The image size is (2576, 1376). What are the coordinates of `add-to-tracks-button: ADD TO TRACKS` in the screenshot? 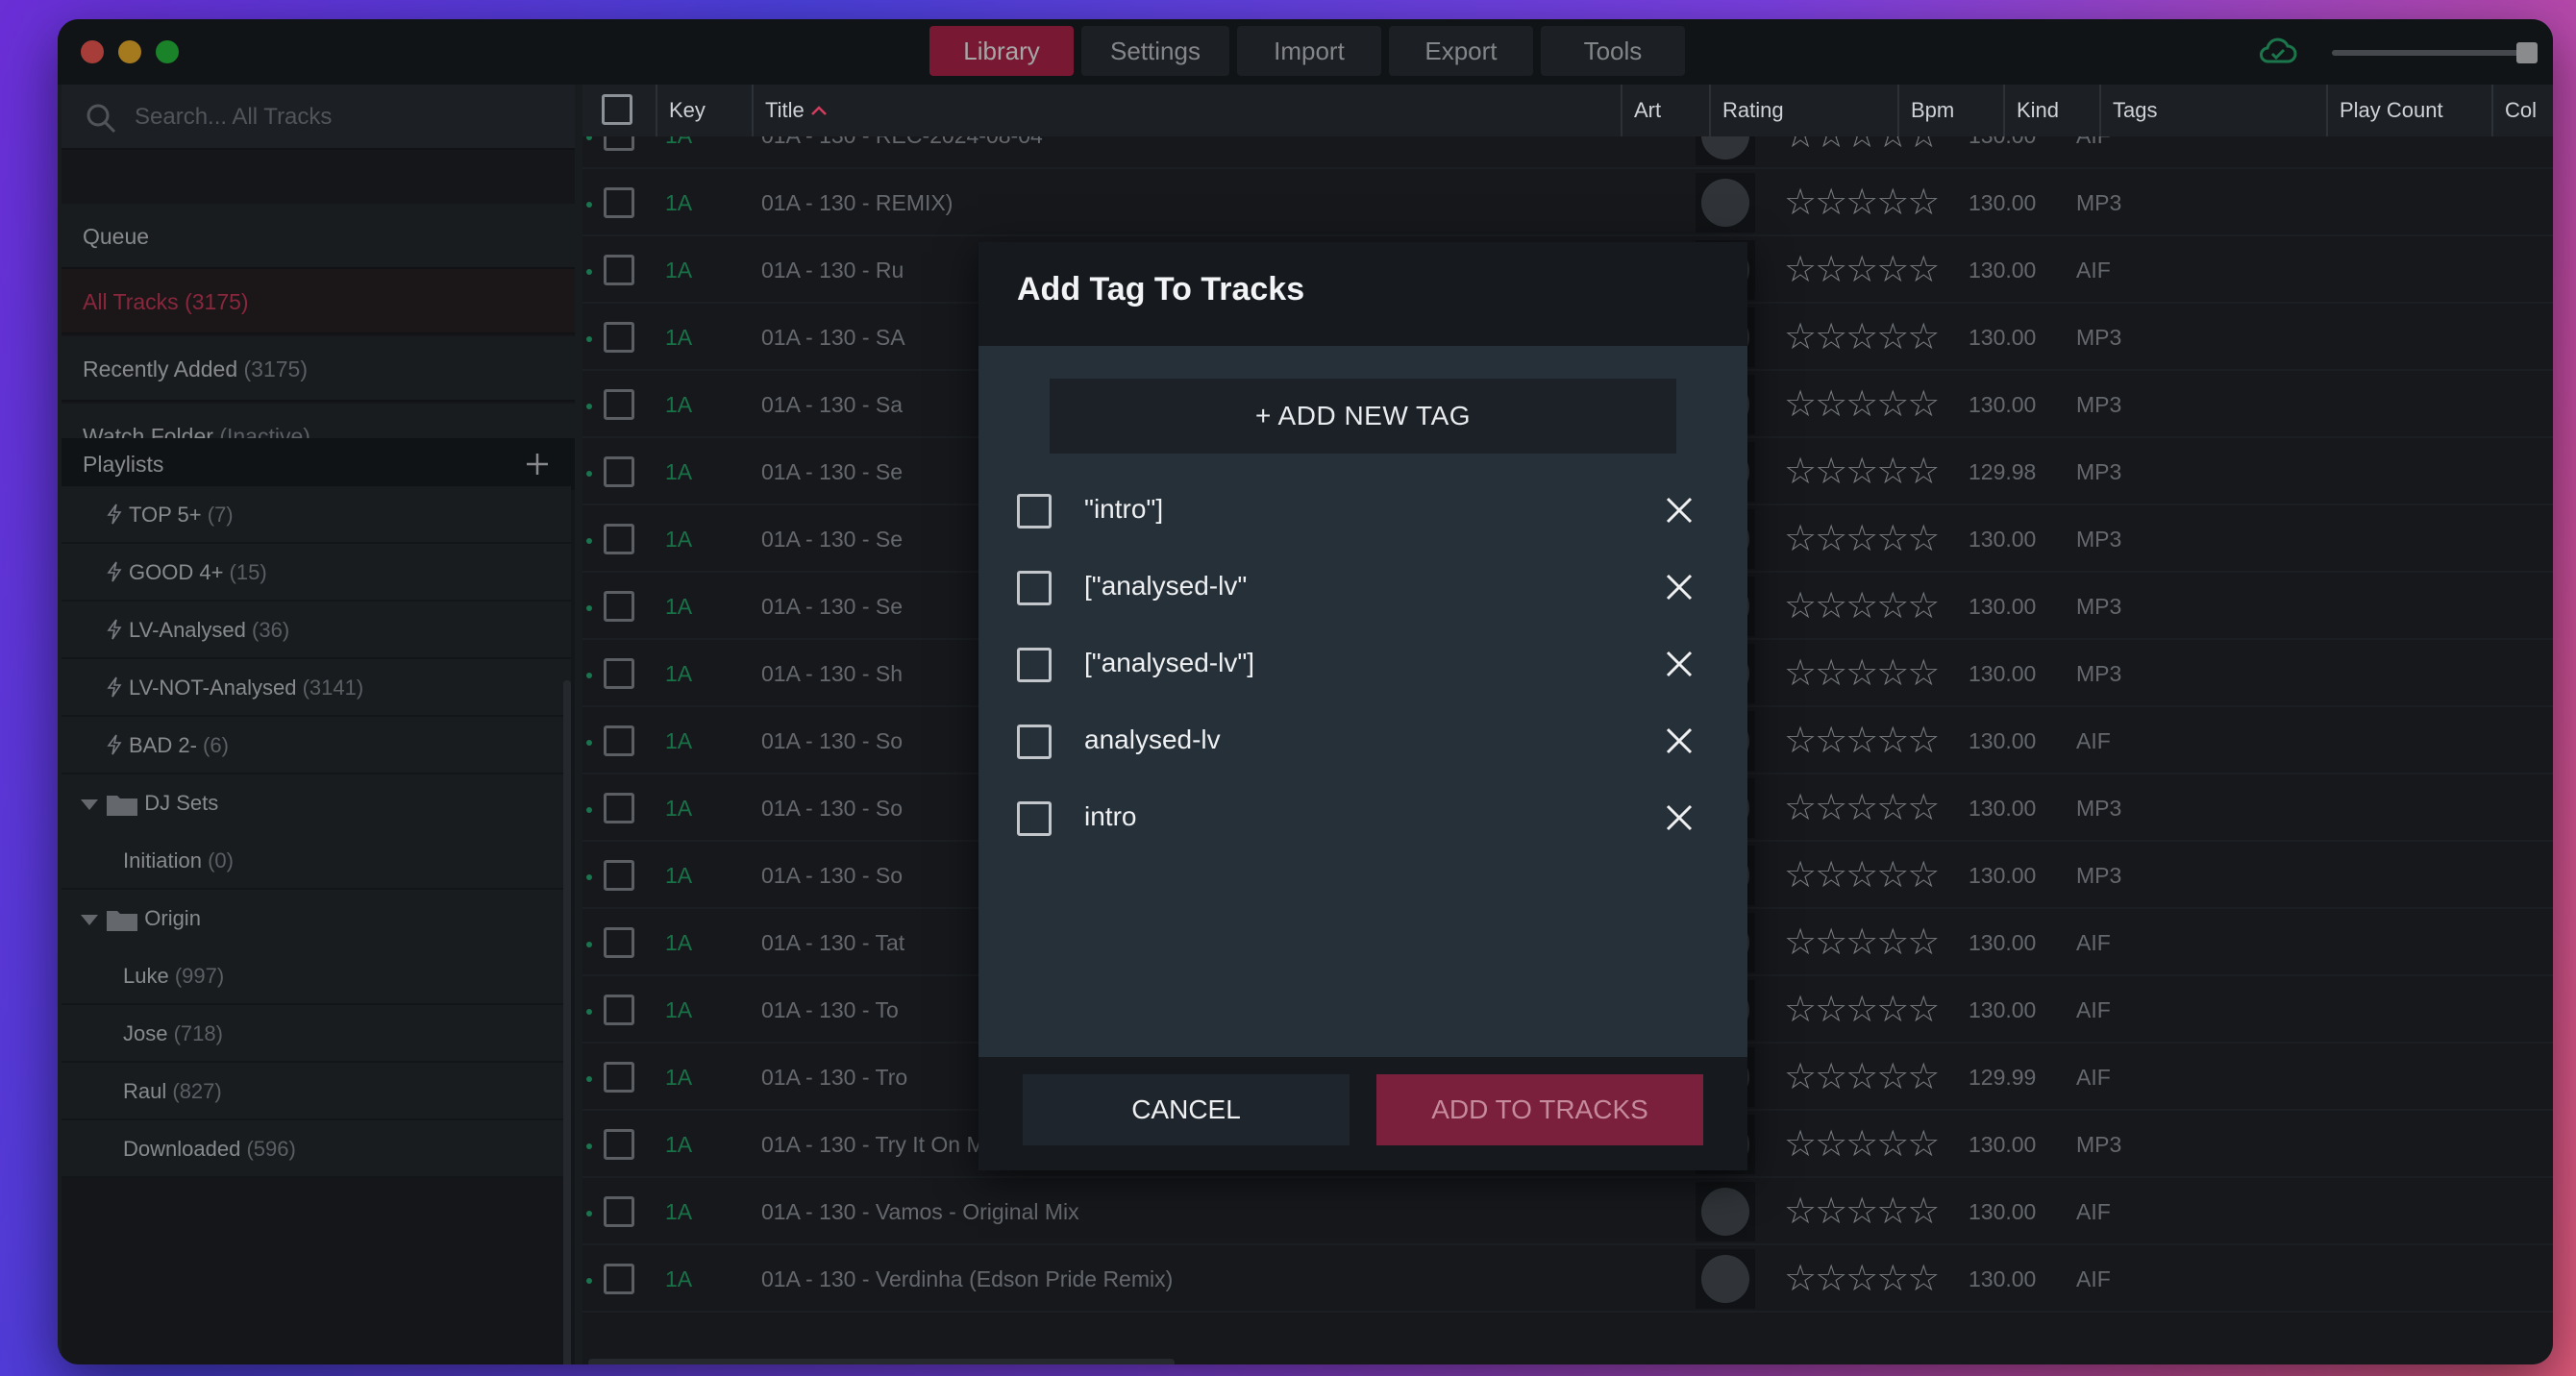 It's located at (1540, 1110).